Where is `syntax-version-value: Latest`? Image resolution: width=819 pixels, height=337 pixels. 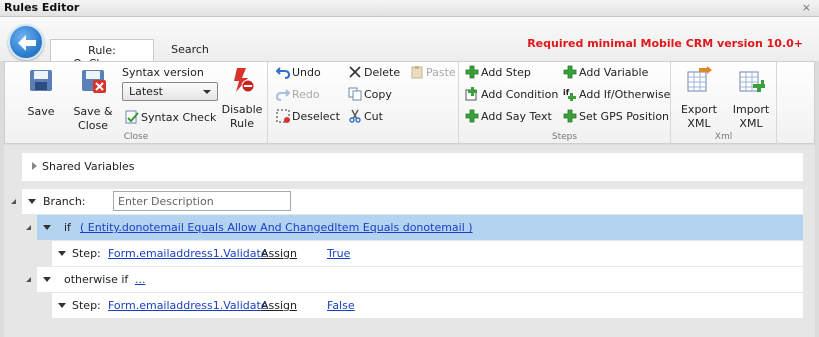 syntax-version-value: Latest is located at coordinates (146, 91).